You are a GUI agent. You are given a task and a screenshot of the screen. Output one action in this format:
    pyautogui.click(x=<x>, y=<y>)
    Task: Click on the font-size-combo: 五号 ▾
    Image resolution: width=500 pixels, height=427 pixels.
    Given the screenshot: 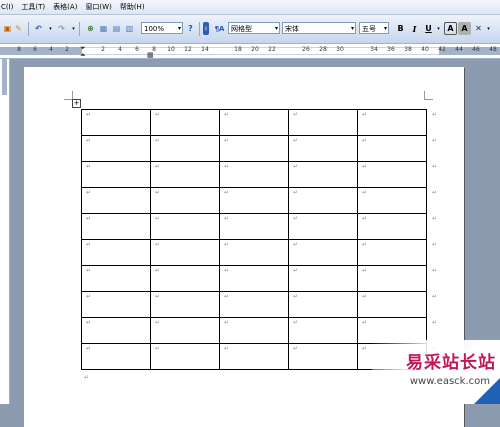 What is the action you would take?
    pyautogui.click(x=374, y=28)
    